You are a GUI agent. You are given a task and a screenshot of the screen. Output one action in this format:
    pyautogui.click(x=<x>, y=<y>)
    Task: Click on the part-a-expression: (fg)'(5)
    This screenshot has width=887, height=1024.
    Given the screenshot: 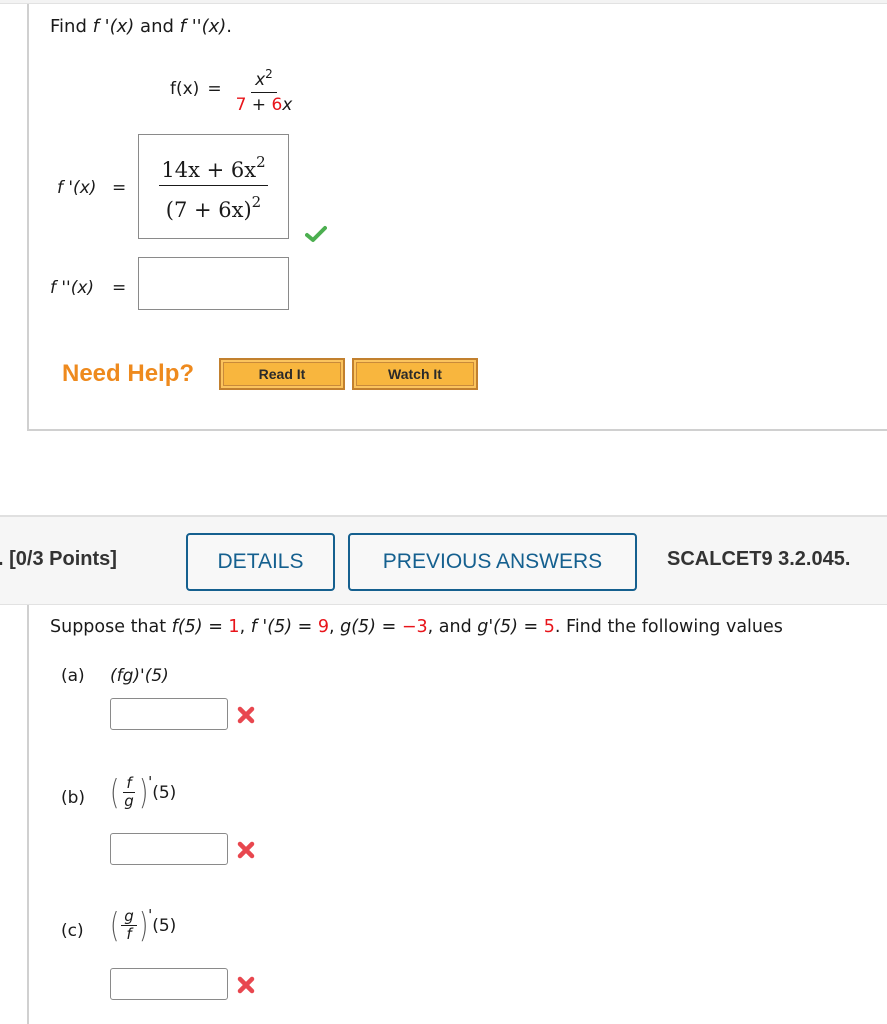 What is the action you would take?
    pyautogui.click(x=139, y=676)
    